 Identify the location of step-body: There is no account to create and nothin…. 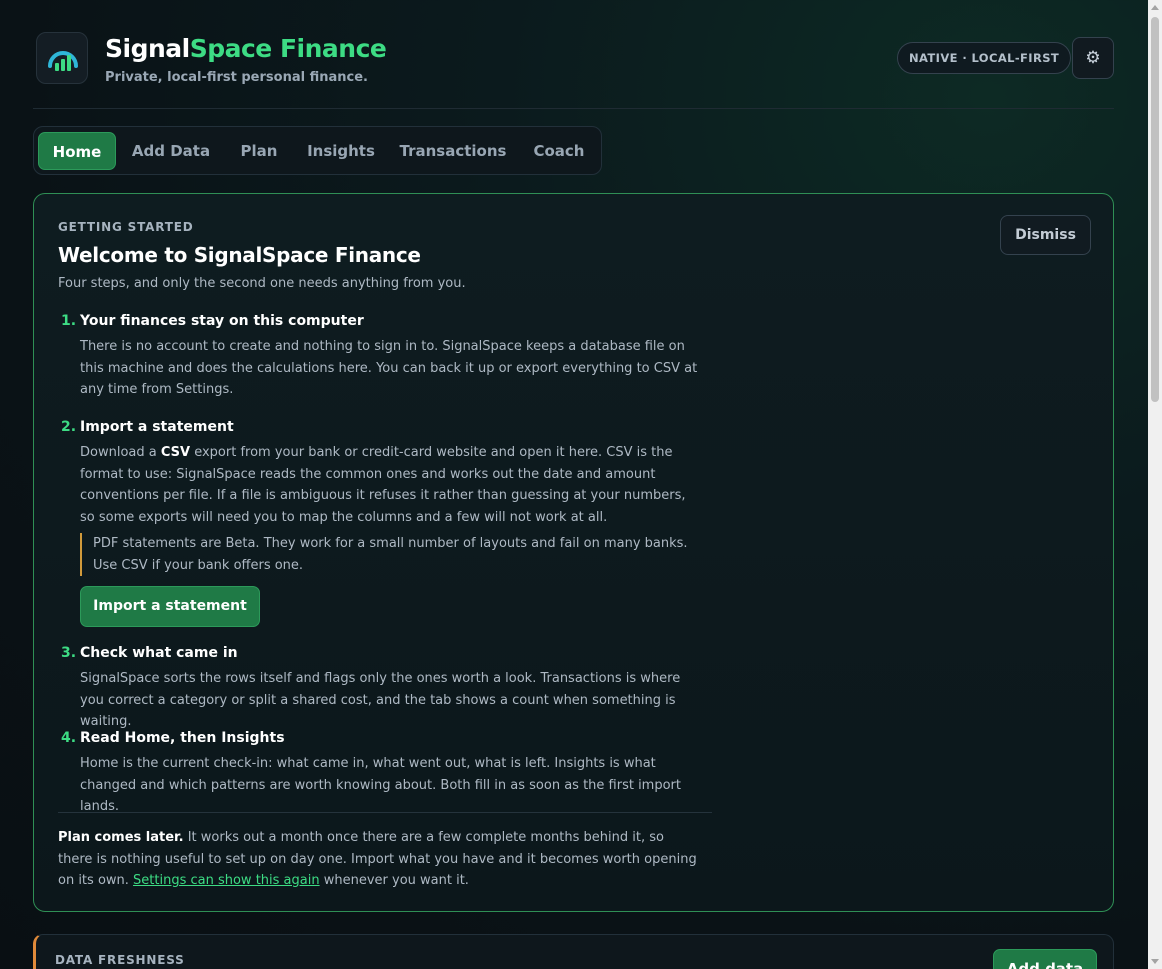
(389, 368).